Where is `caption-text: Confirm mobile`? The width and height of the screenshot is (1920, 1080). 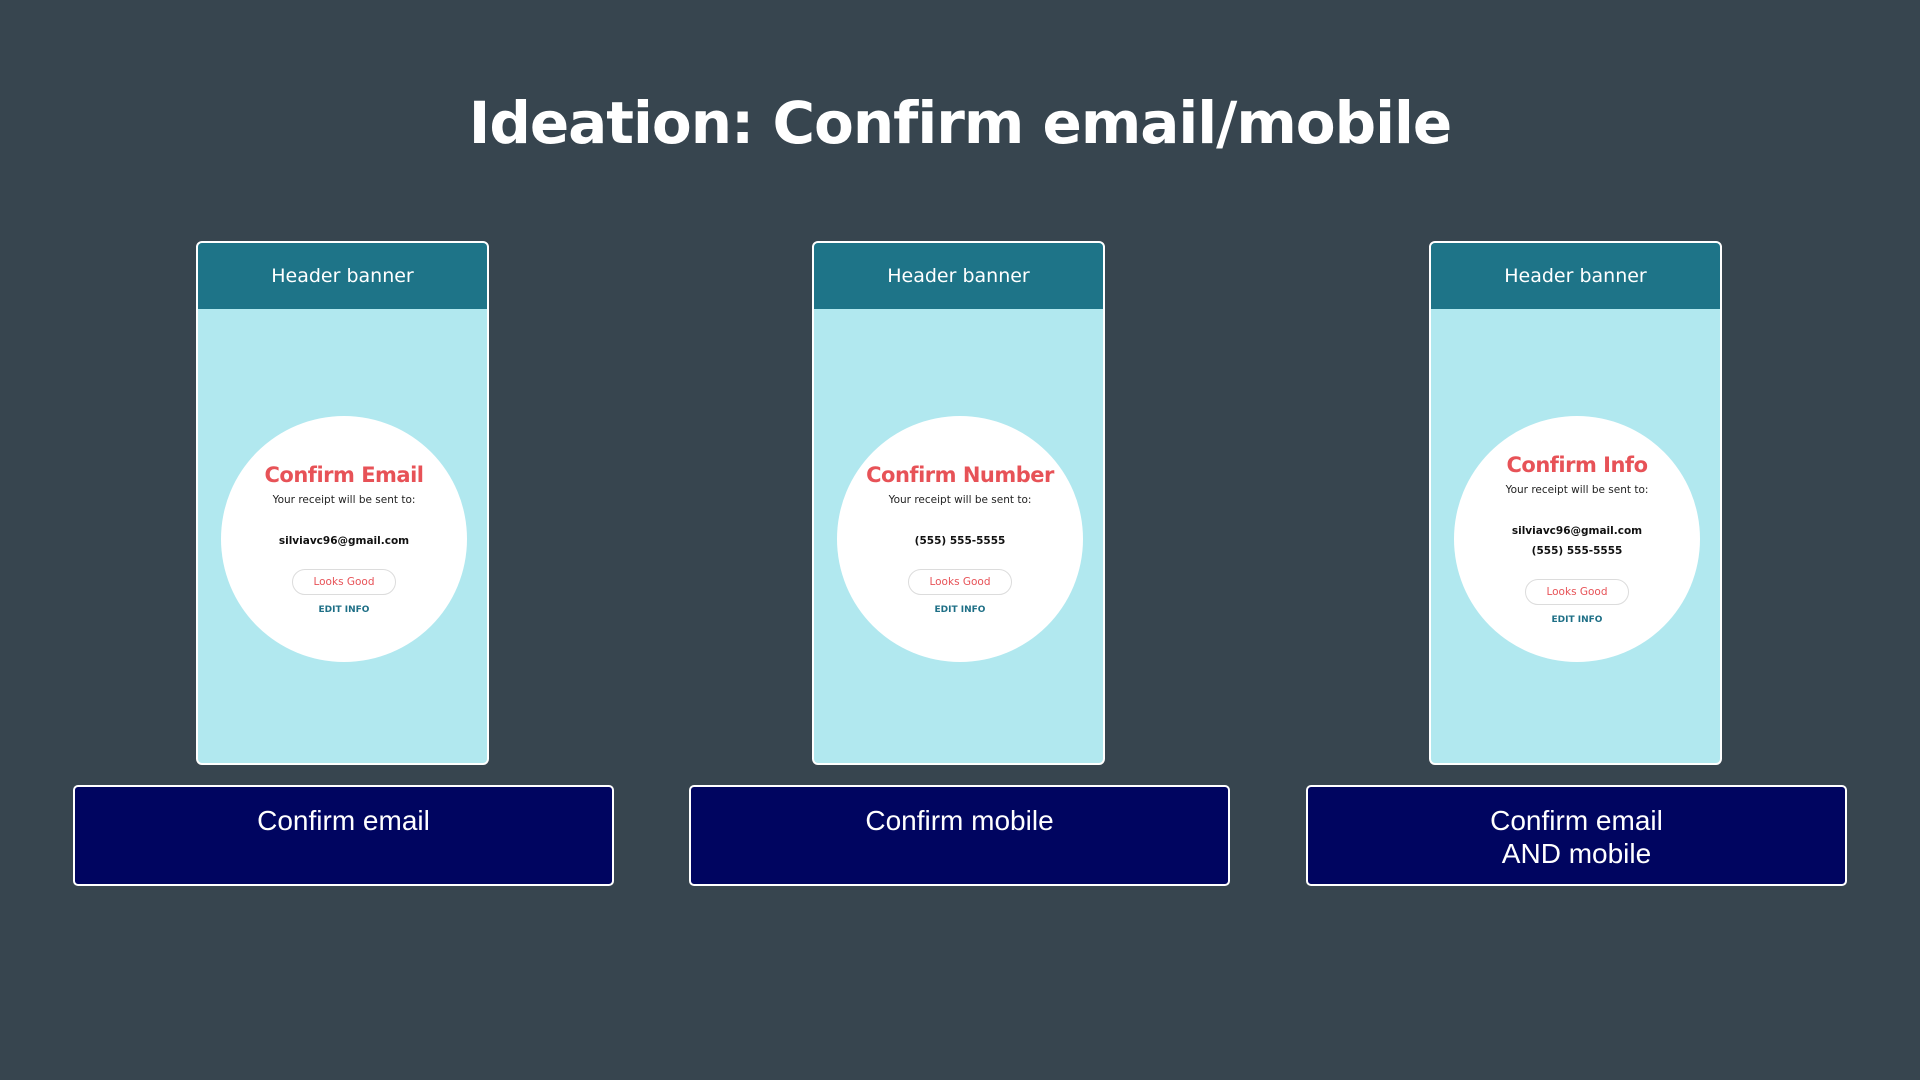
caption-text: Confirm mobile is located at coordinates (959, 820).